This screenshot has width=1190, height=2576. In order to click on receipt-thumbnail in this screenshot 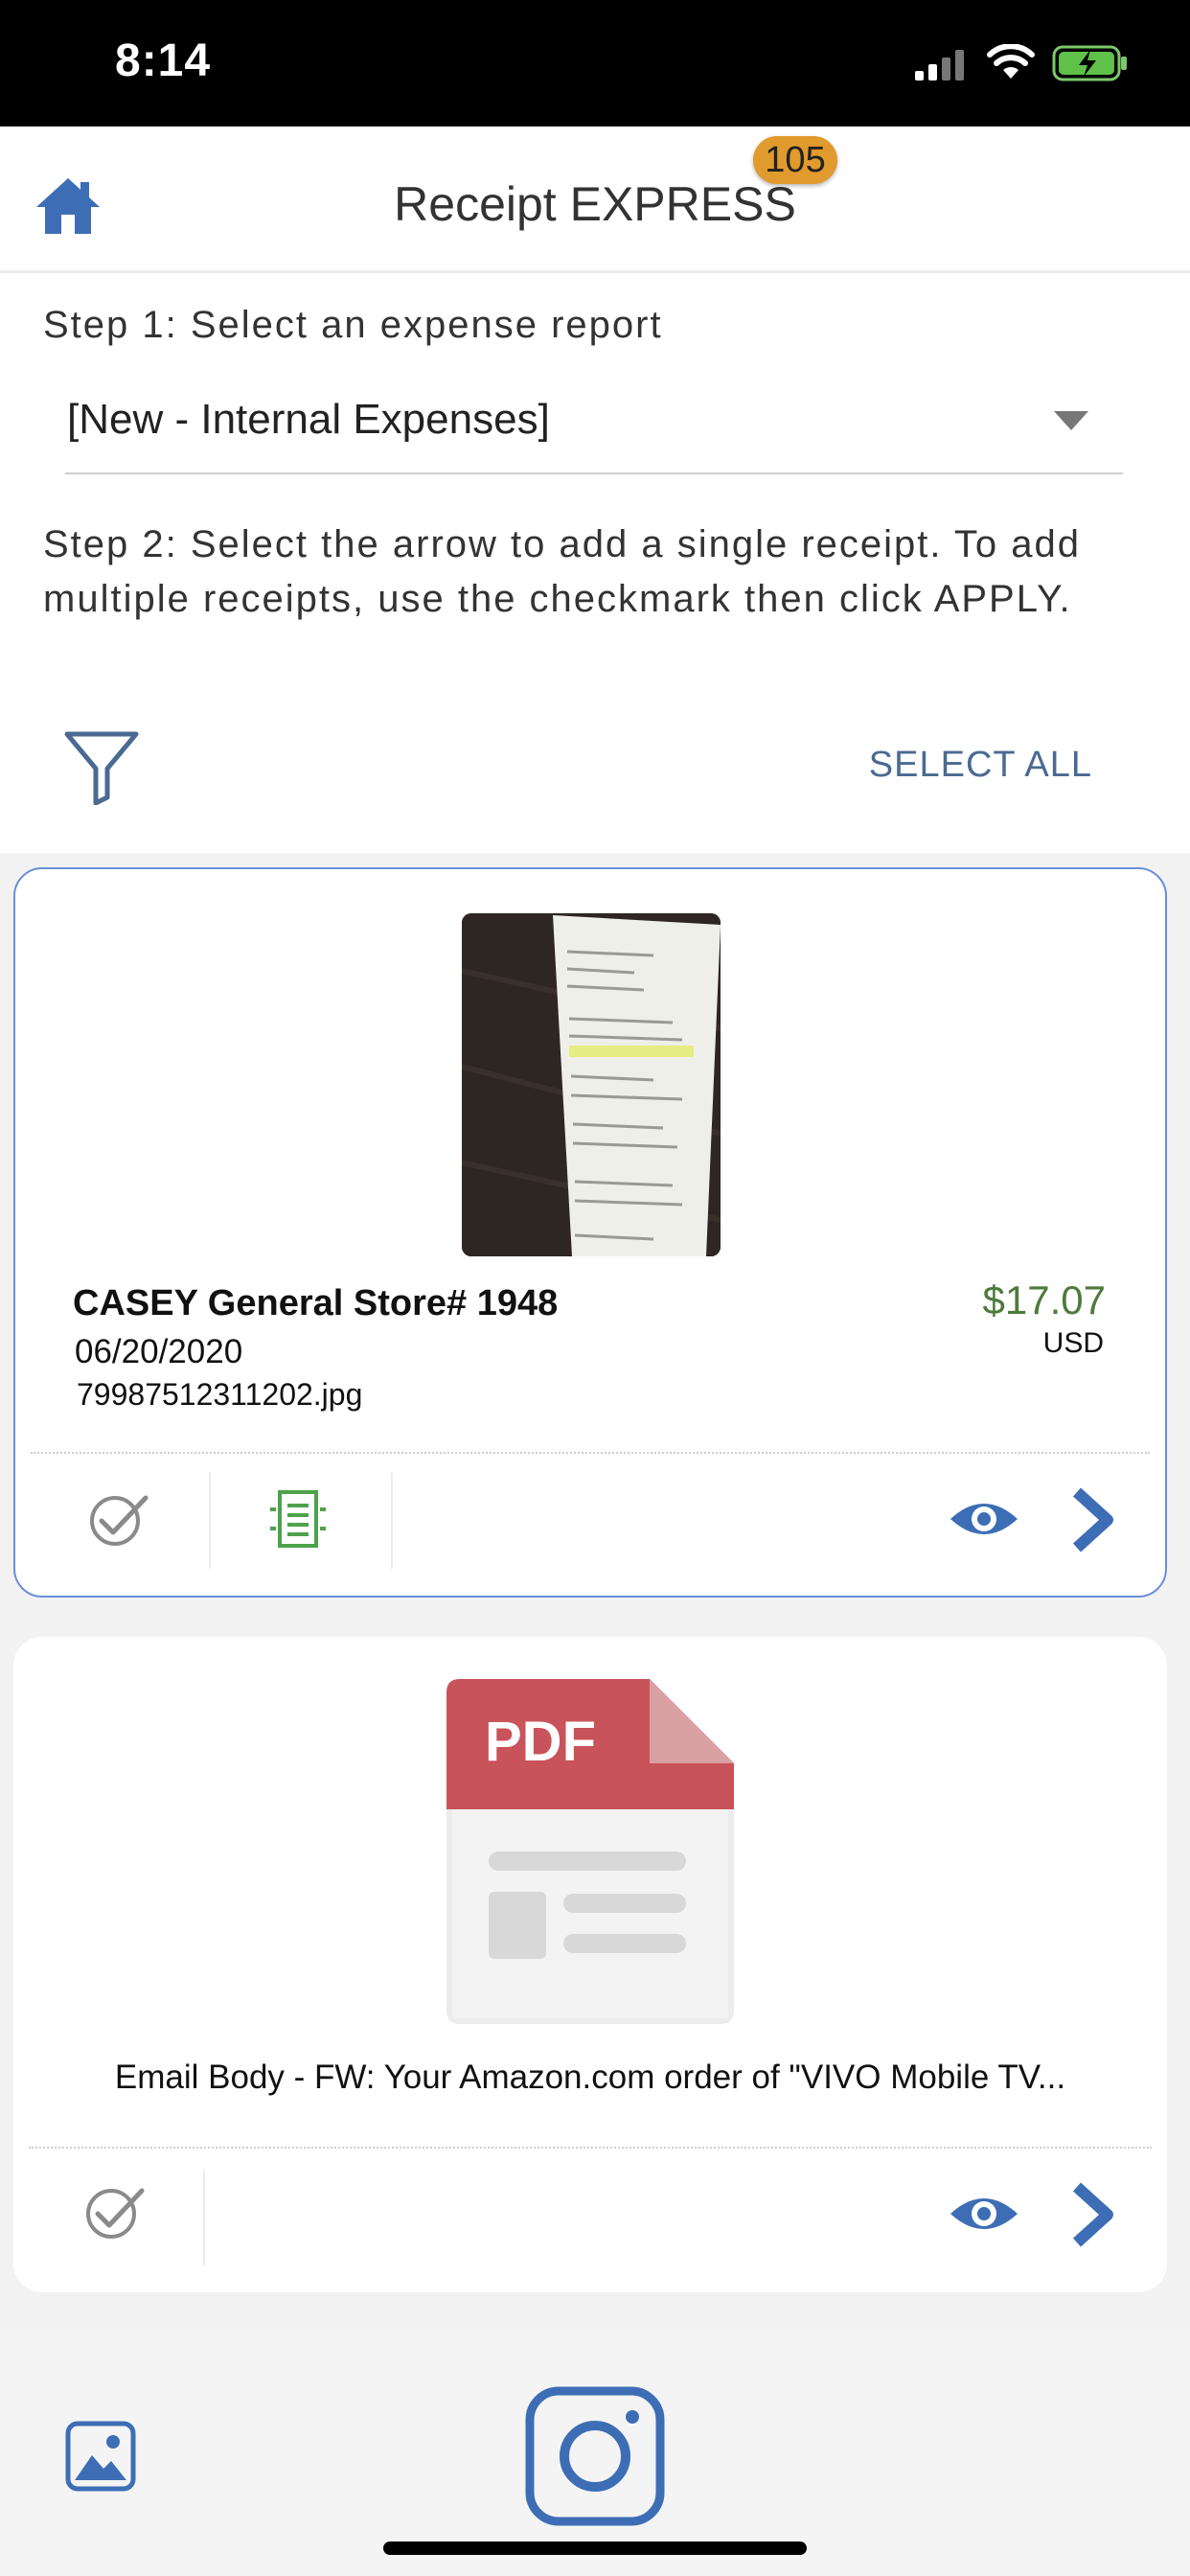, I will do `click(591, 1084)`.